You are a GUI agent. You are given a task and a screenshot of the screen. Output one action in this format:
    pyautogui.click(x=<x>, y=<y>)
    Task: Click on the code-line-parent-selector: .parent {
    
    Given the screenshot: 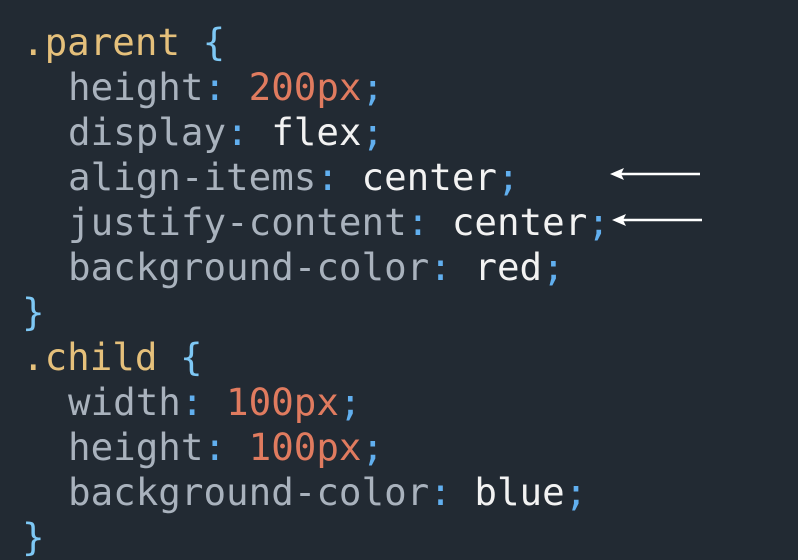 What is the action you would take?
    pyautogui.click(x=410, y=42)
    